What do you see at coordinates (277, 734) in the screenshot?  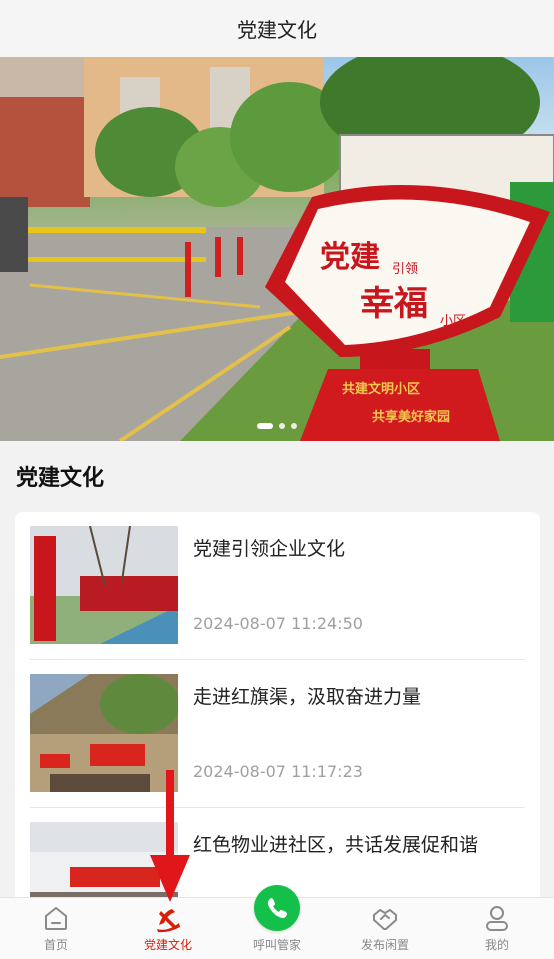 I see `news-item: 走进红旗渠，汲取奋进力量 2024-08-07 11:17:23` at bounding box center [277, 734].